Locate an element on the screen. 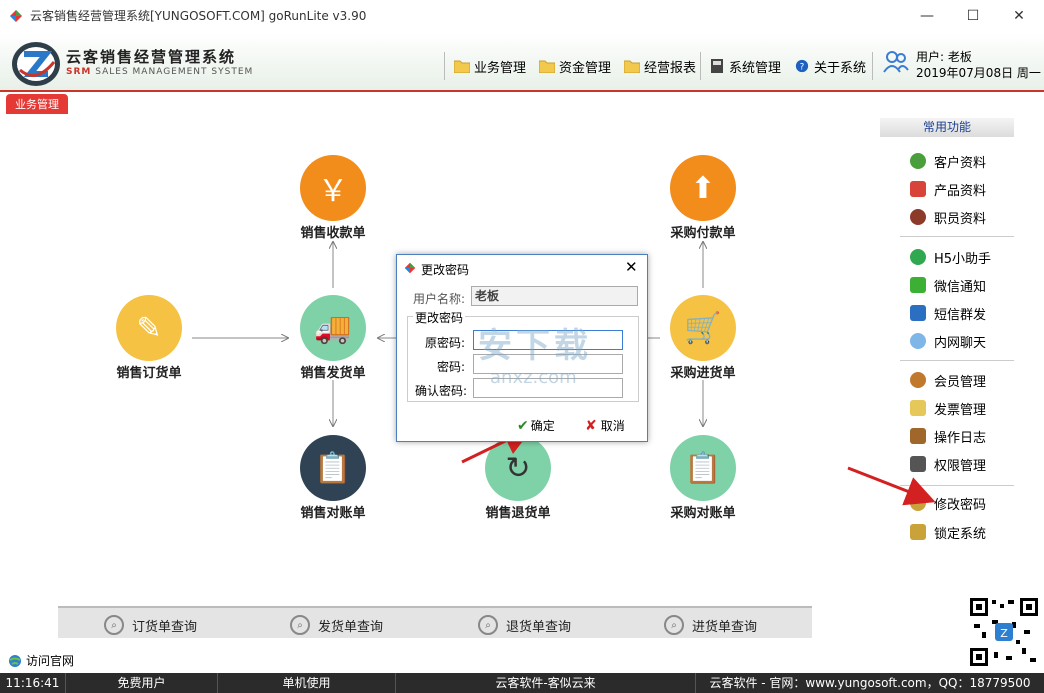  minimize-button: — is located at coordinates (927, 16).